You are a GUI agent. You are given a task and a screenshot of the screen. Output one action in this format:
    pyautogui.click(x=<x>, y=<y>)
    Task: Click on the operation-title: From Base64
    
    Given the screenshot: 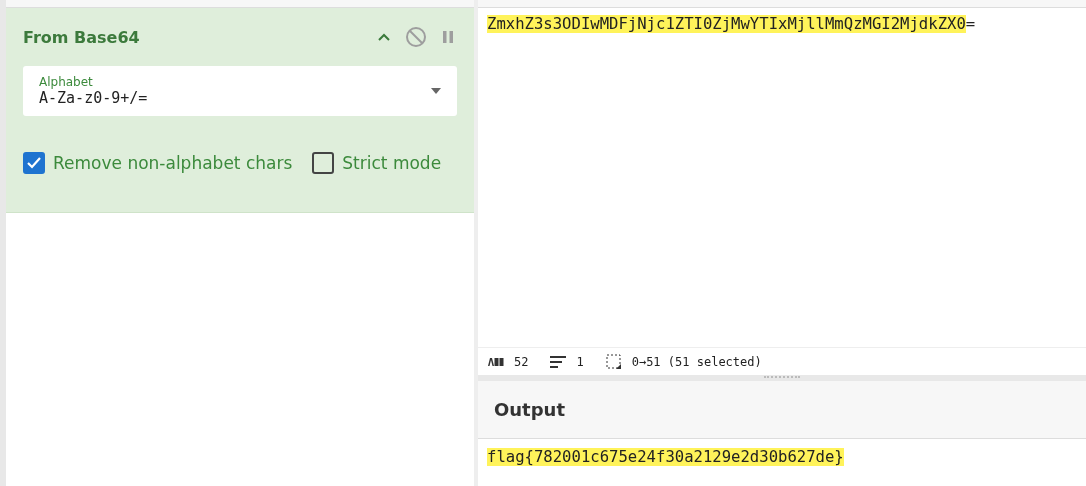 What is the action you would take?
    pyautogui.click(x=81, y=37)
    